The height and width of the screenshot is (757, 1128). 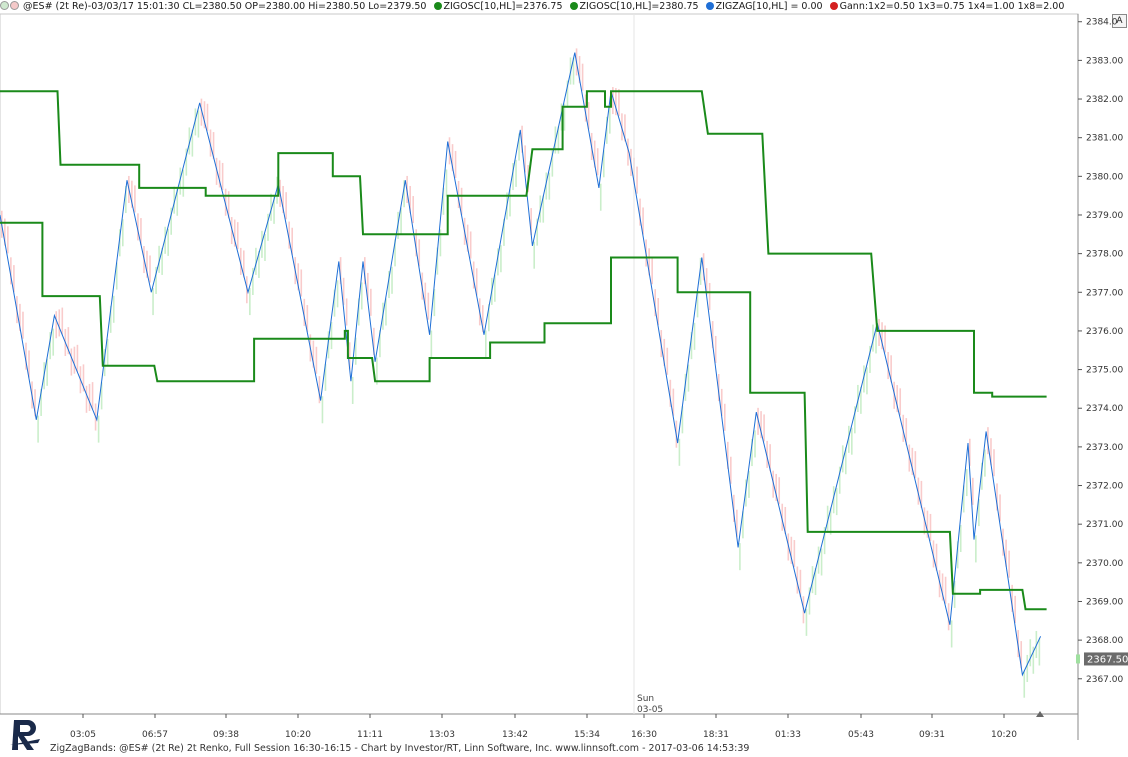 I want to click on last-price-label: 2367.50, so click(x=1107, y=659).